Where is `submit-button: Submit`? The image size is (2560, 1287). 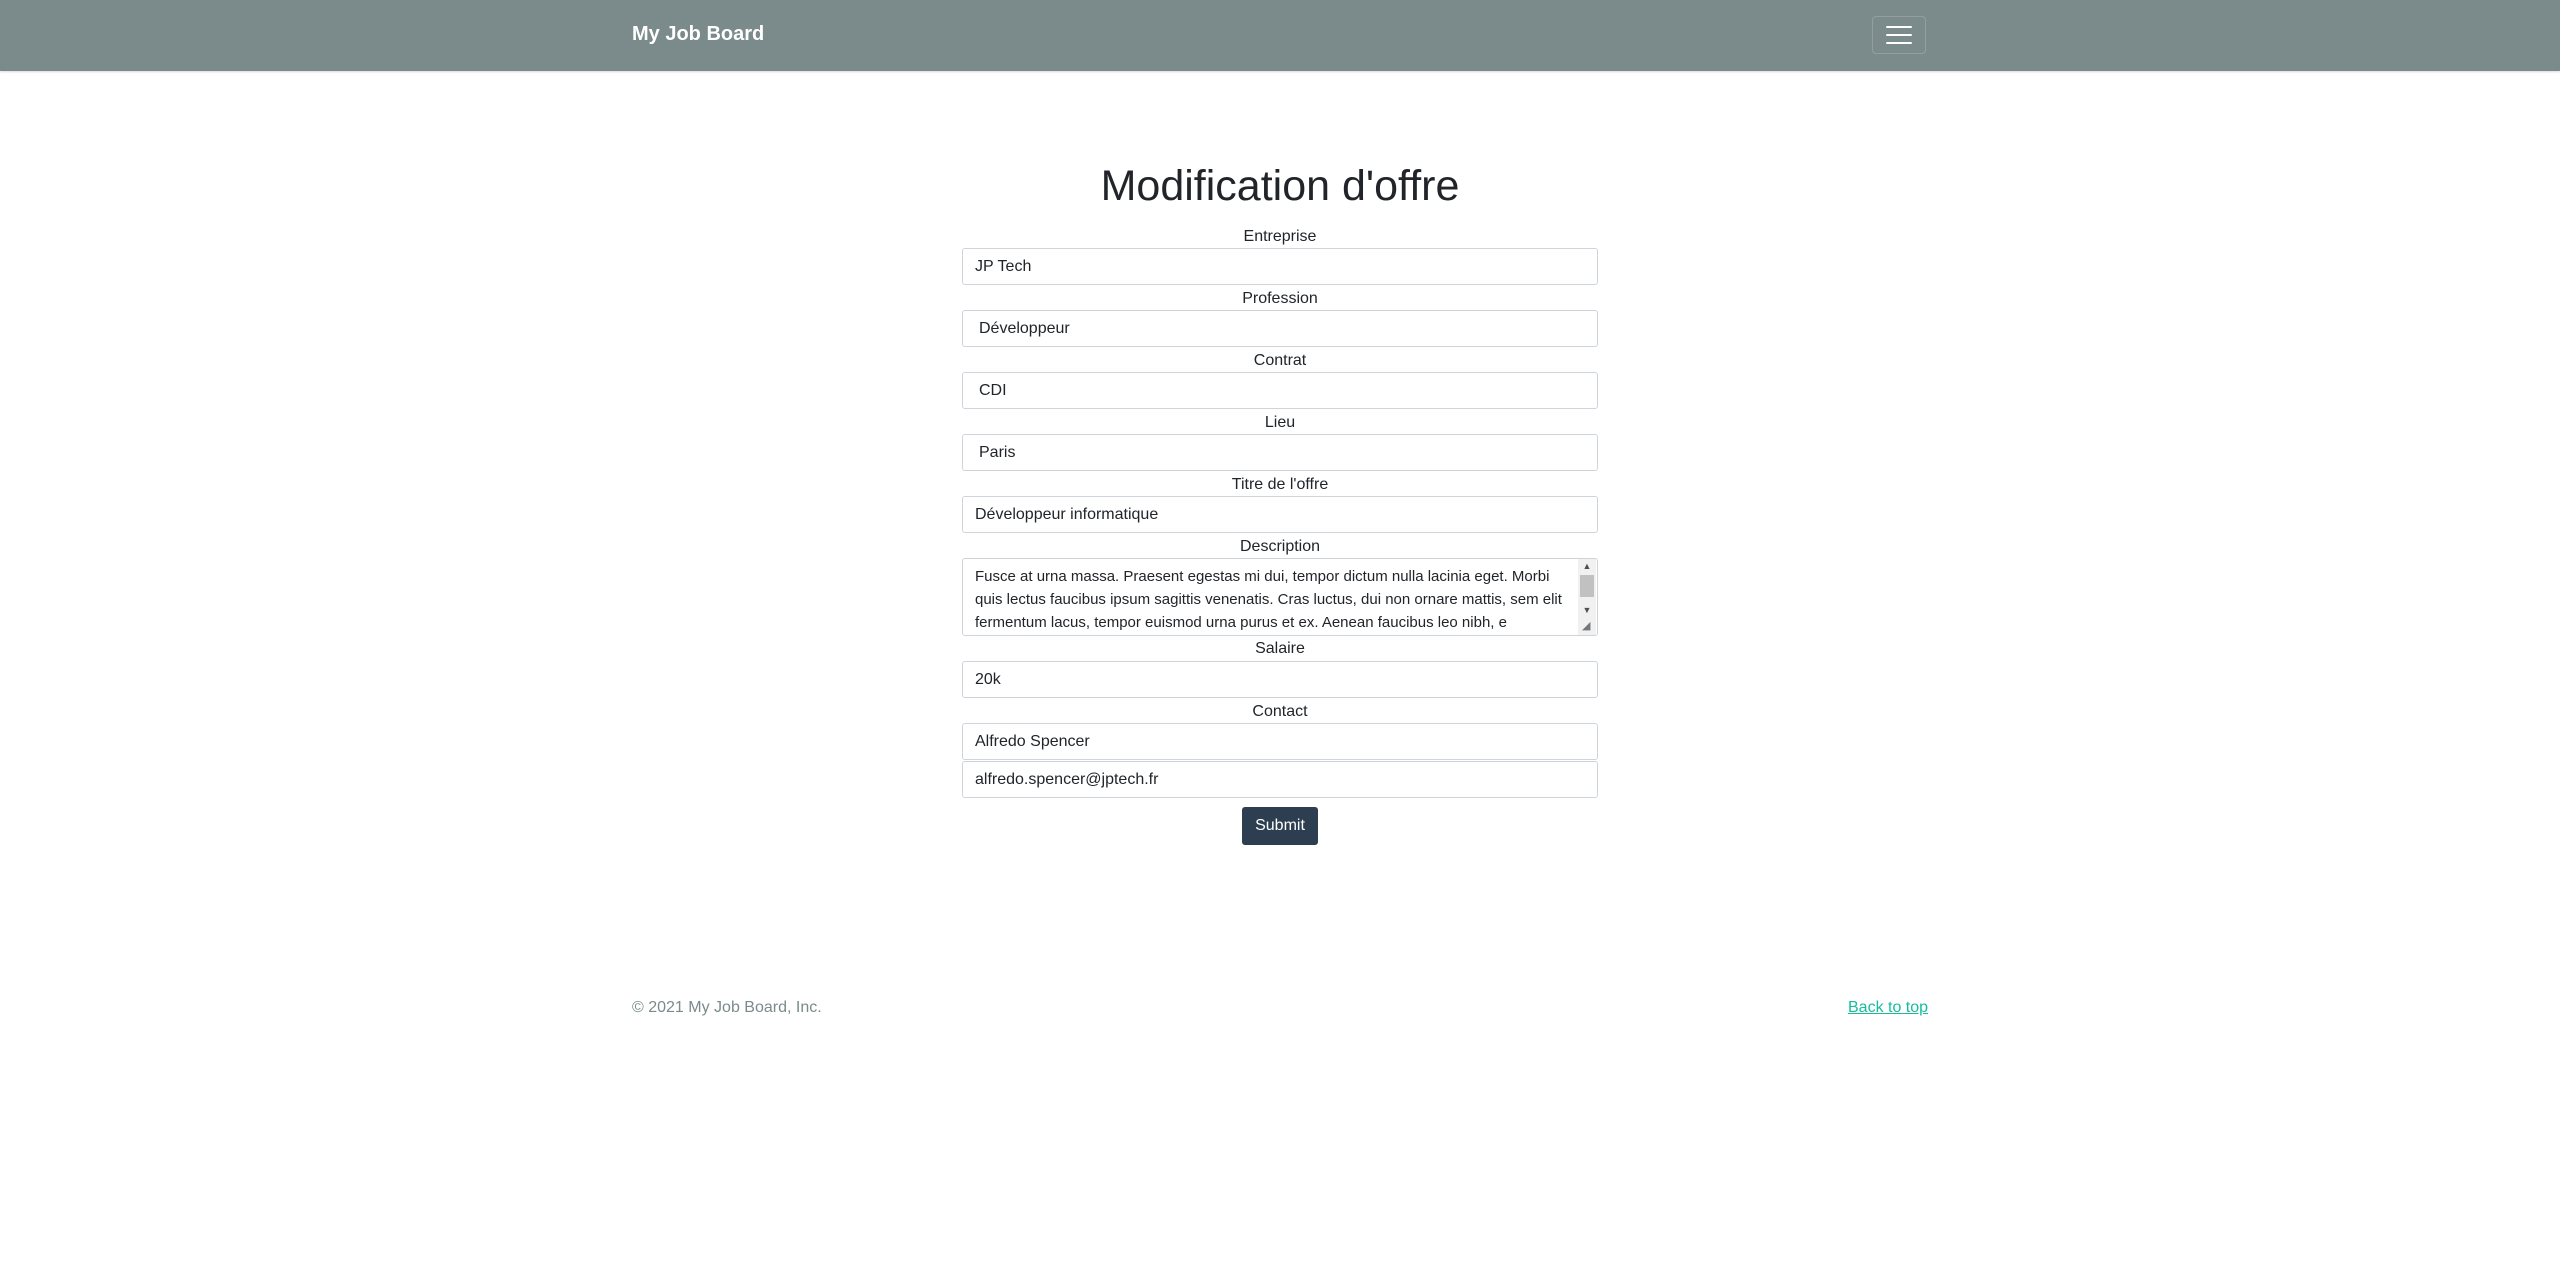
submit-button: Submit is located at coordinates (1280, 826).